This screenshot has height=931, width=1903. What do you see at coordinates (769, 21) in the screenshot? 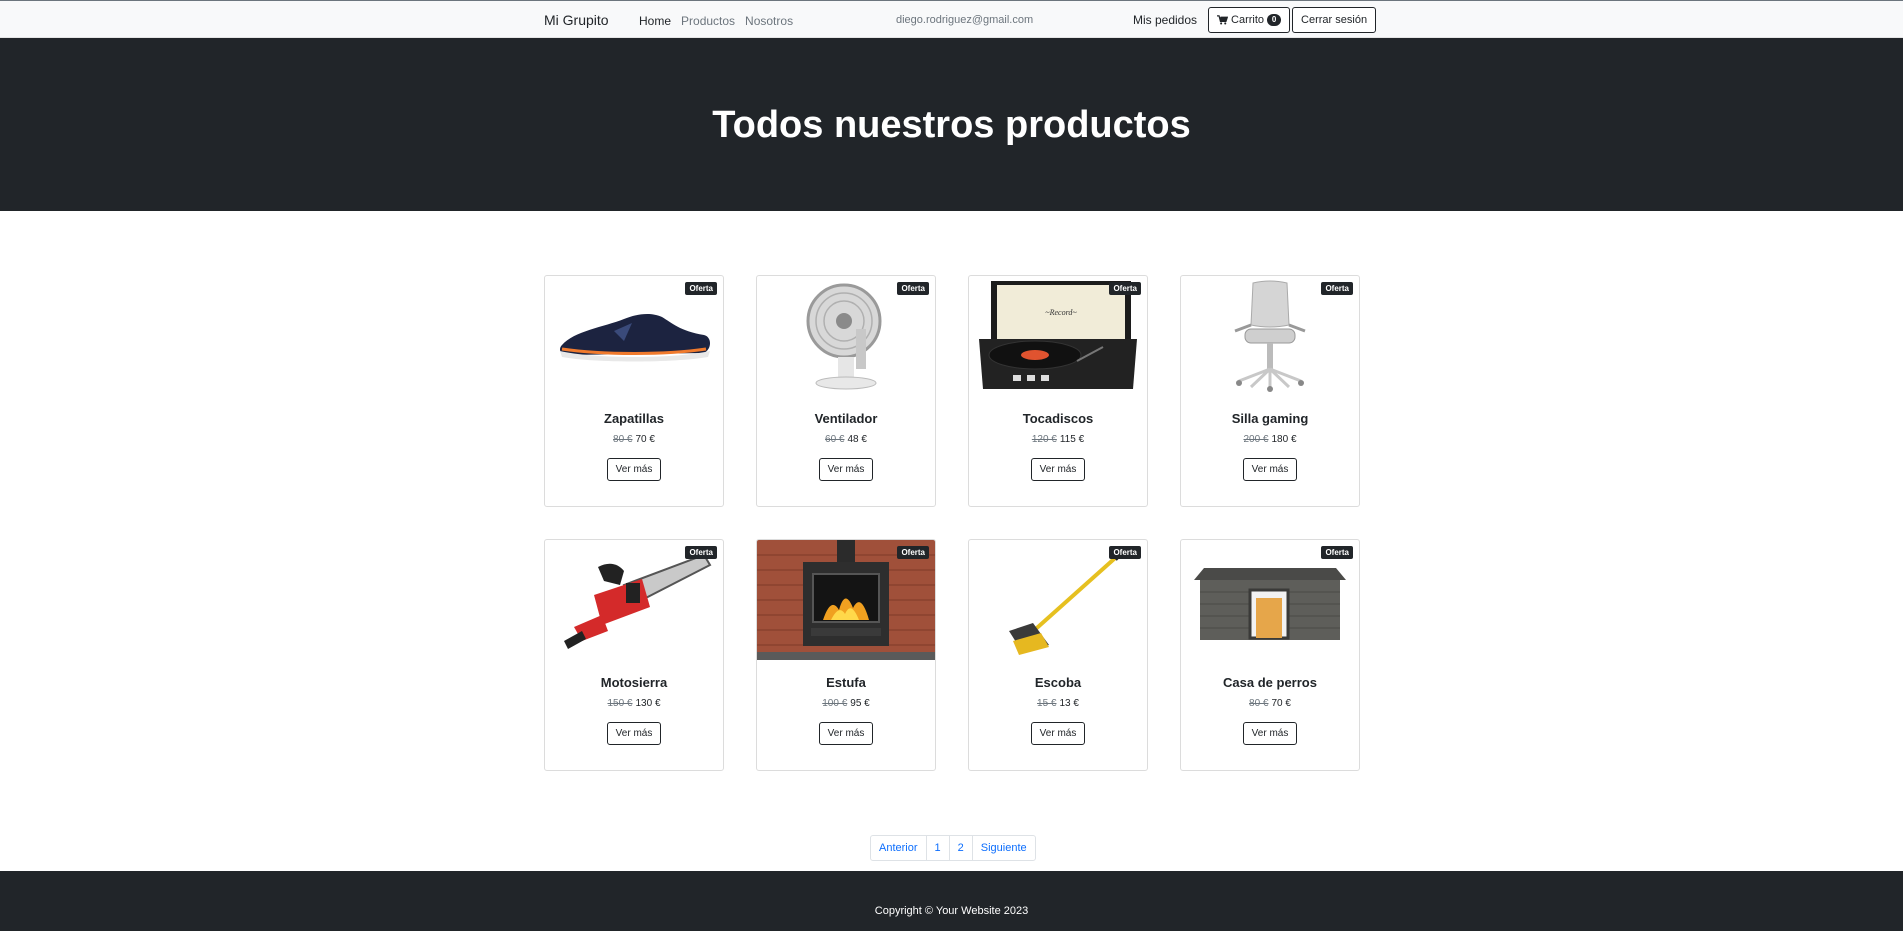
I see `nav-nosotros: Nosotros` at bounding box center [769, 21].